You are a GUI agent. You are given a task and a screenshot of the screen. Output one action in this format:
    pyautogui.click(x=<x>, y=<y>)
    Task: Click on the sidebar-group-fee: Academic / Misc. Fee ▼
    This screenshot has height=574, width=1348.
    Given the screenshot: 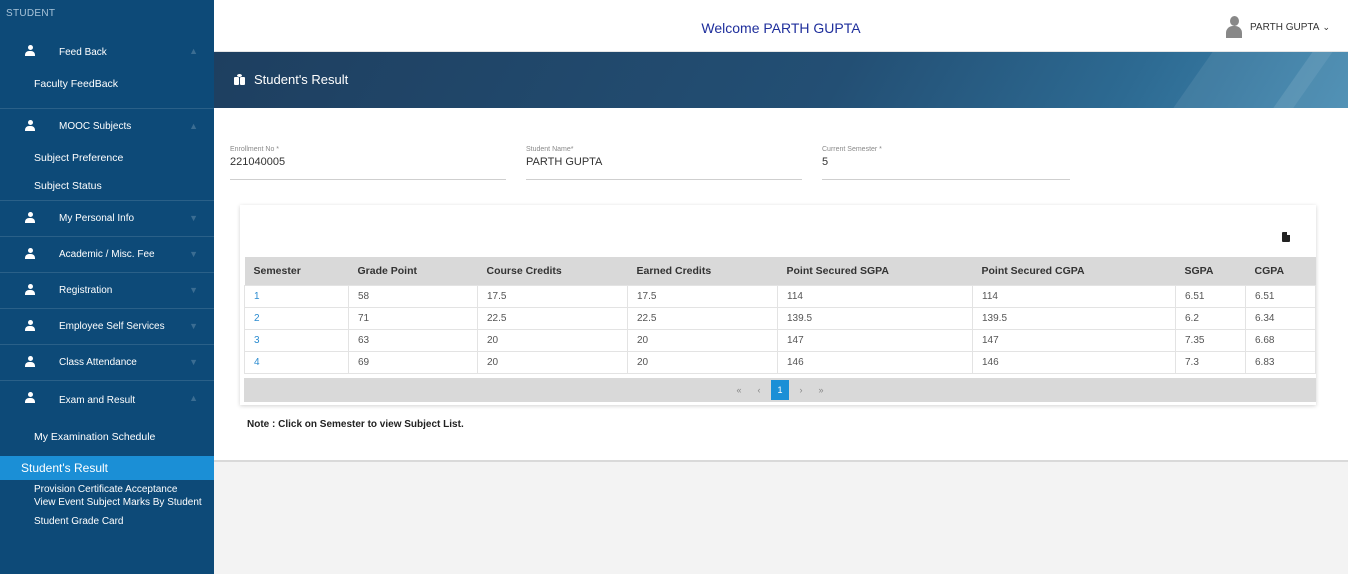 What is the action you would take?
    pyautogui.click(x=107, y=254)
    